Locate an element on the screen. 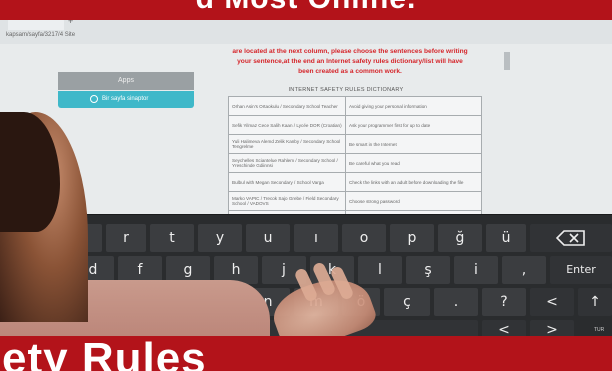 The image size is (612, 371). key-period: . is located at coordinates (456, 302).